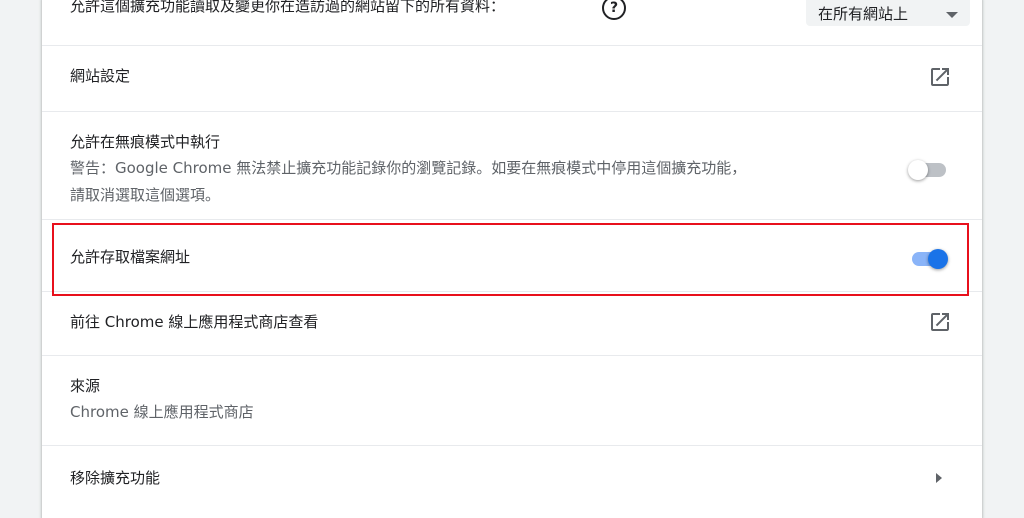  Describe the element at coordinates (100, 76) in the screenshot. I see `site-settings-label: 網站設定` at that location.